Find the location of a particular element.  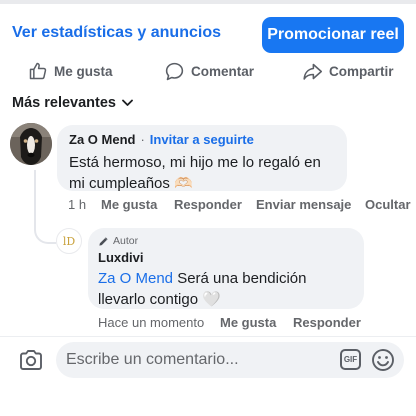

reply-thread-connector is located at coordinates (45, 207).